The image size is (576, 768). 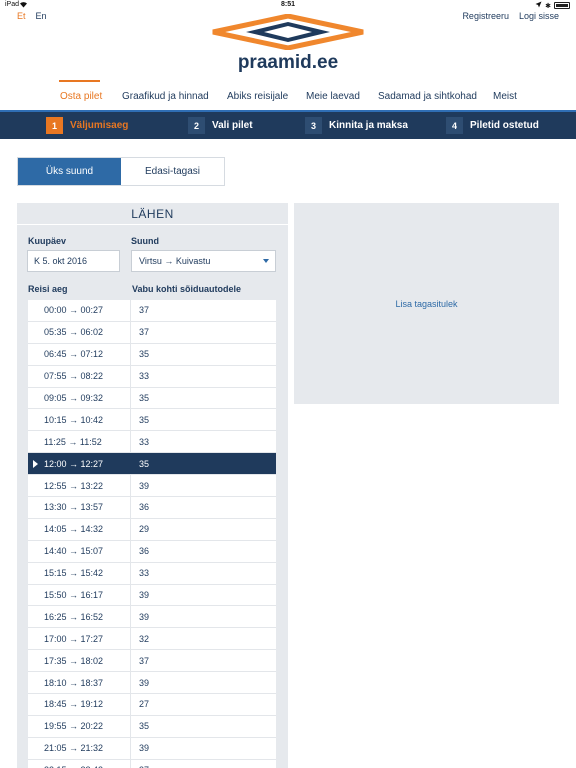 I want to click on lang-en: En, so click(x=41, y=16).